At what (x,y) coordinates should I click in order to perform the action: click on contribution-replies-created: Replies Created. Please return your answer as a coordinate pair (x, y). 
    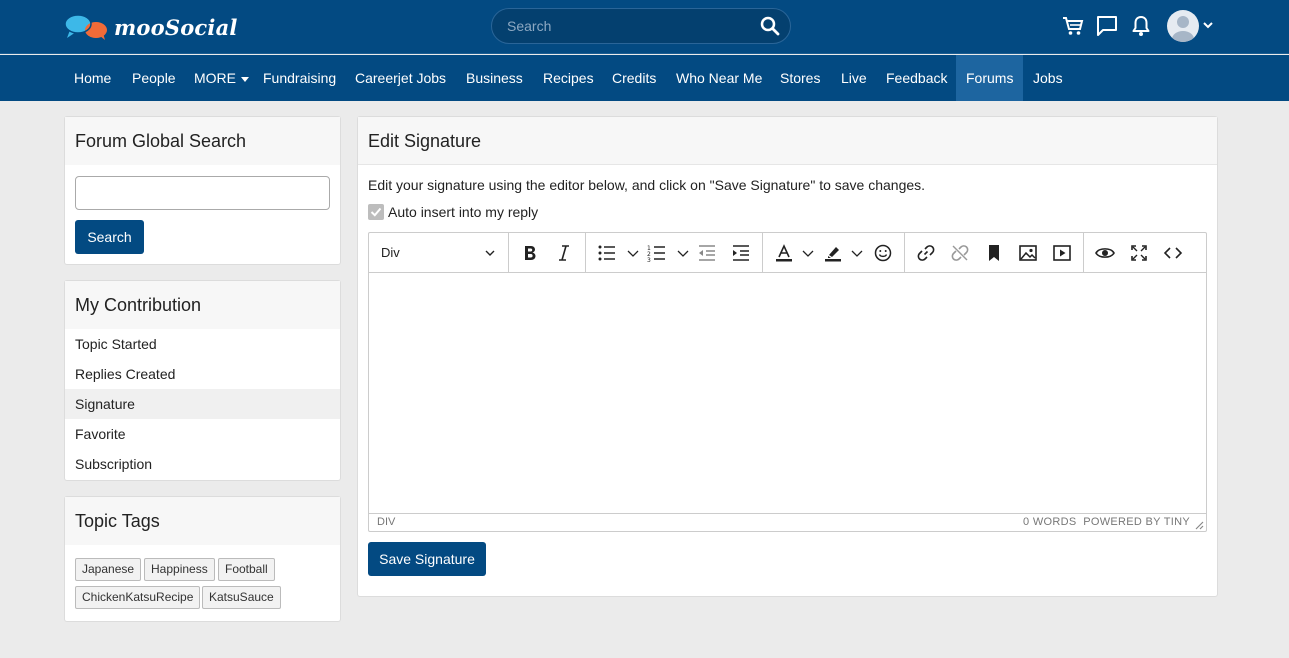
    Looking at the image, I should click on (202, 374).